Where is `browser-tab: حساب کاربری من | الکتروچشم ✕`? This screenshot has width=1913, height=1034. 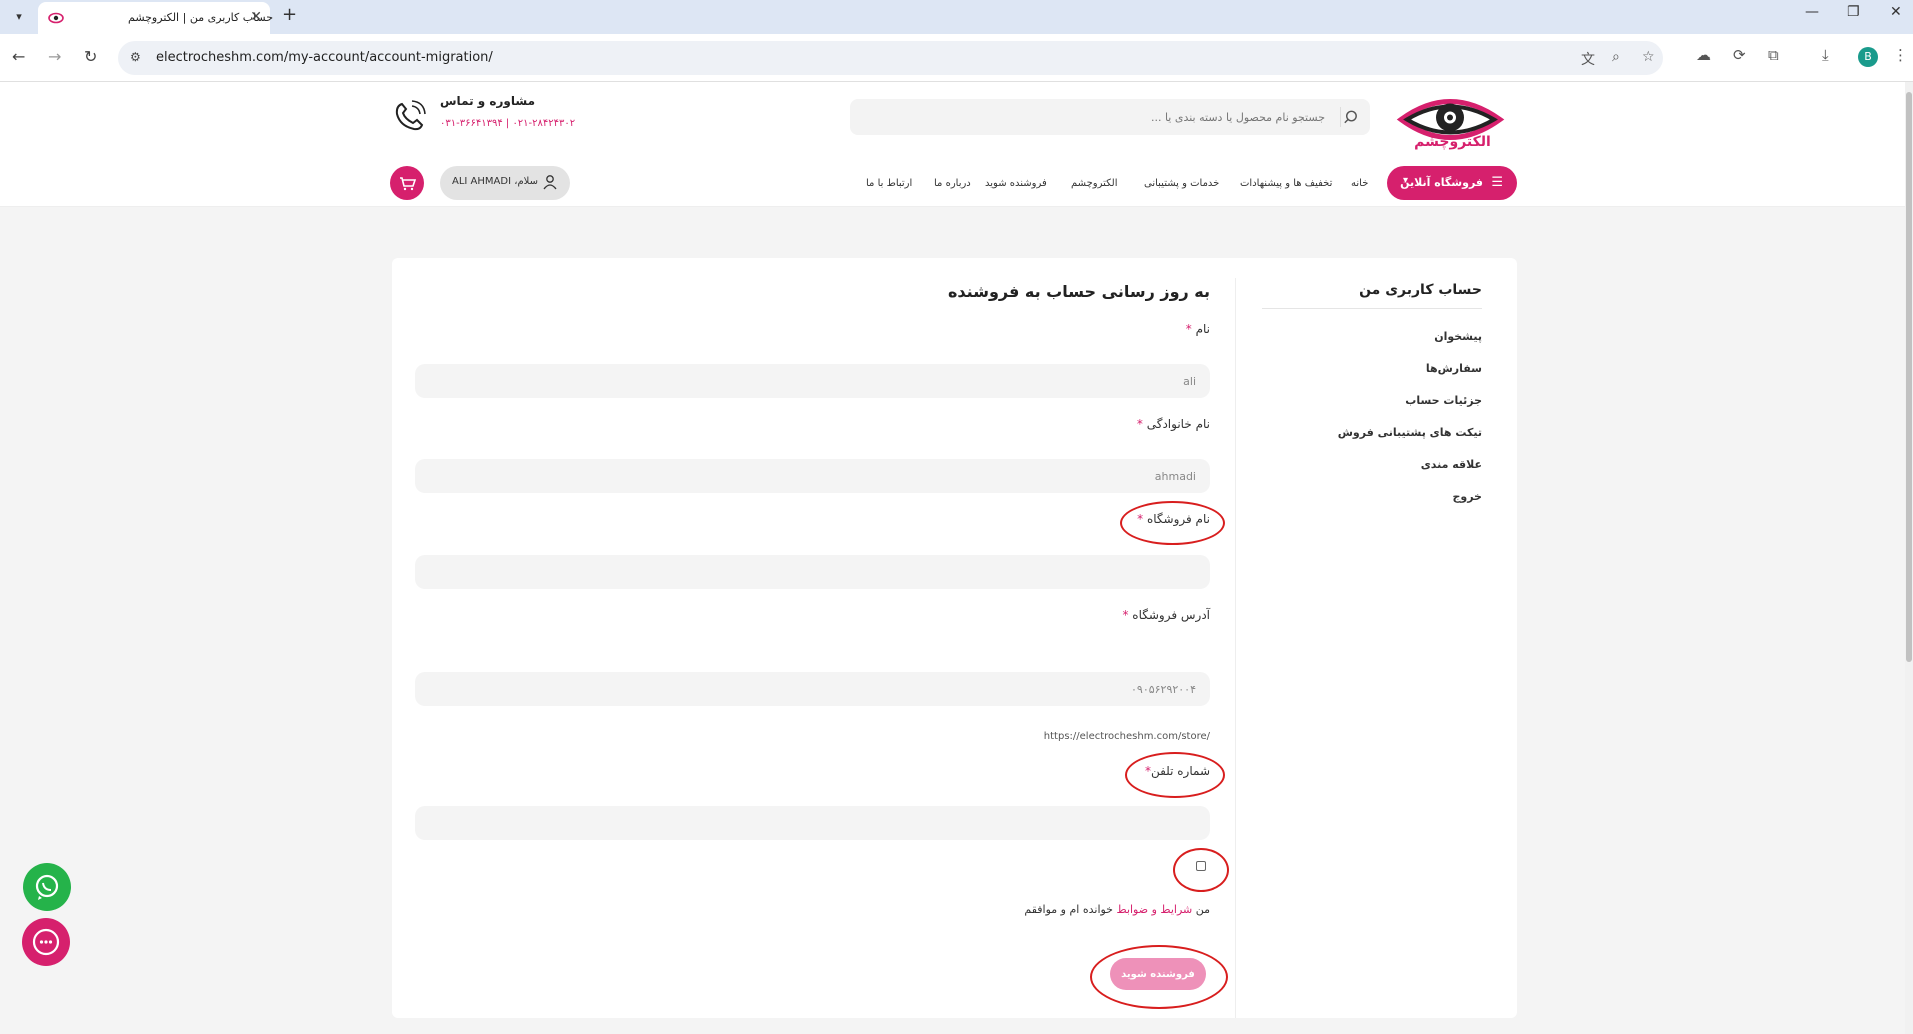 browser-tab: حساب کاربری من | الکتروچشم ✕ is located at coordinates (155, 18).